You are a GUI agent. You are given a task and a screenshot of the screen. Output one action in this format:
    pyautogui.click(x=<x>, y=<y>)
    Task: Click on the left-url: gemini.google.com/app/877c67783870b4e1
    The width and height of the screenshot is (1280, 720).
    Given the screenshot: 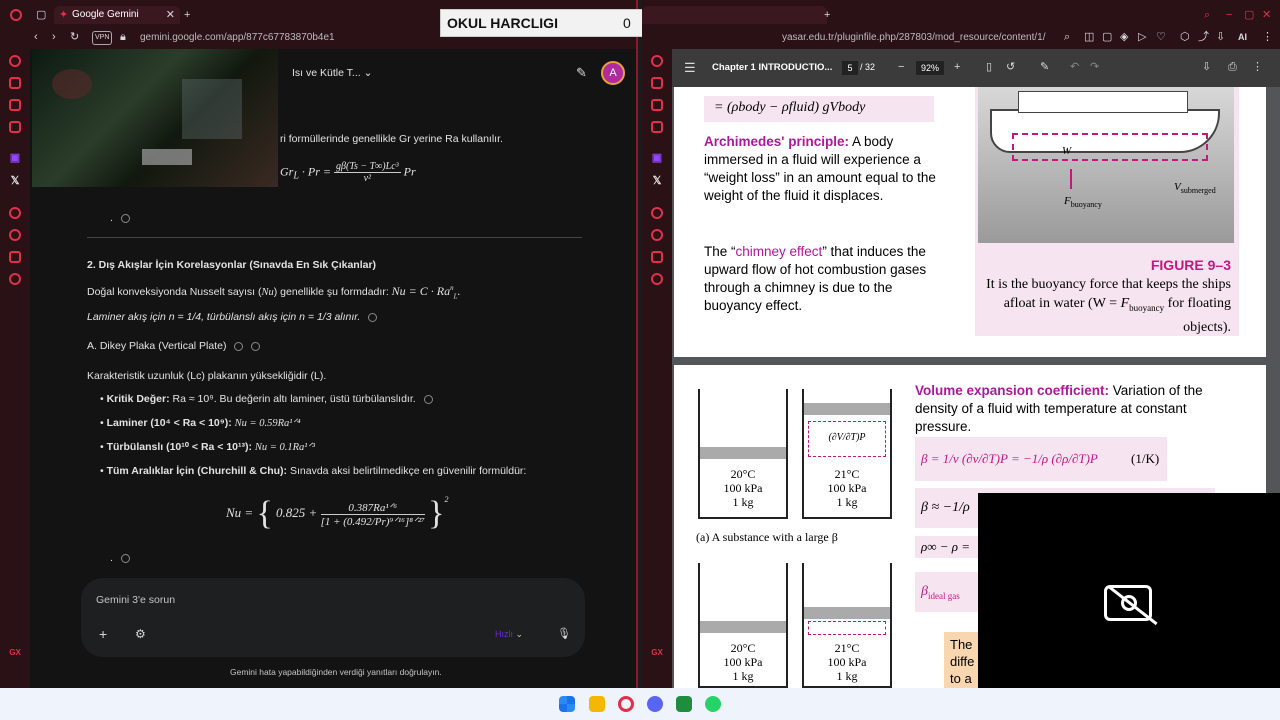 What is the action you would take?
    pyautogui.click(x=237, y=38)
    